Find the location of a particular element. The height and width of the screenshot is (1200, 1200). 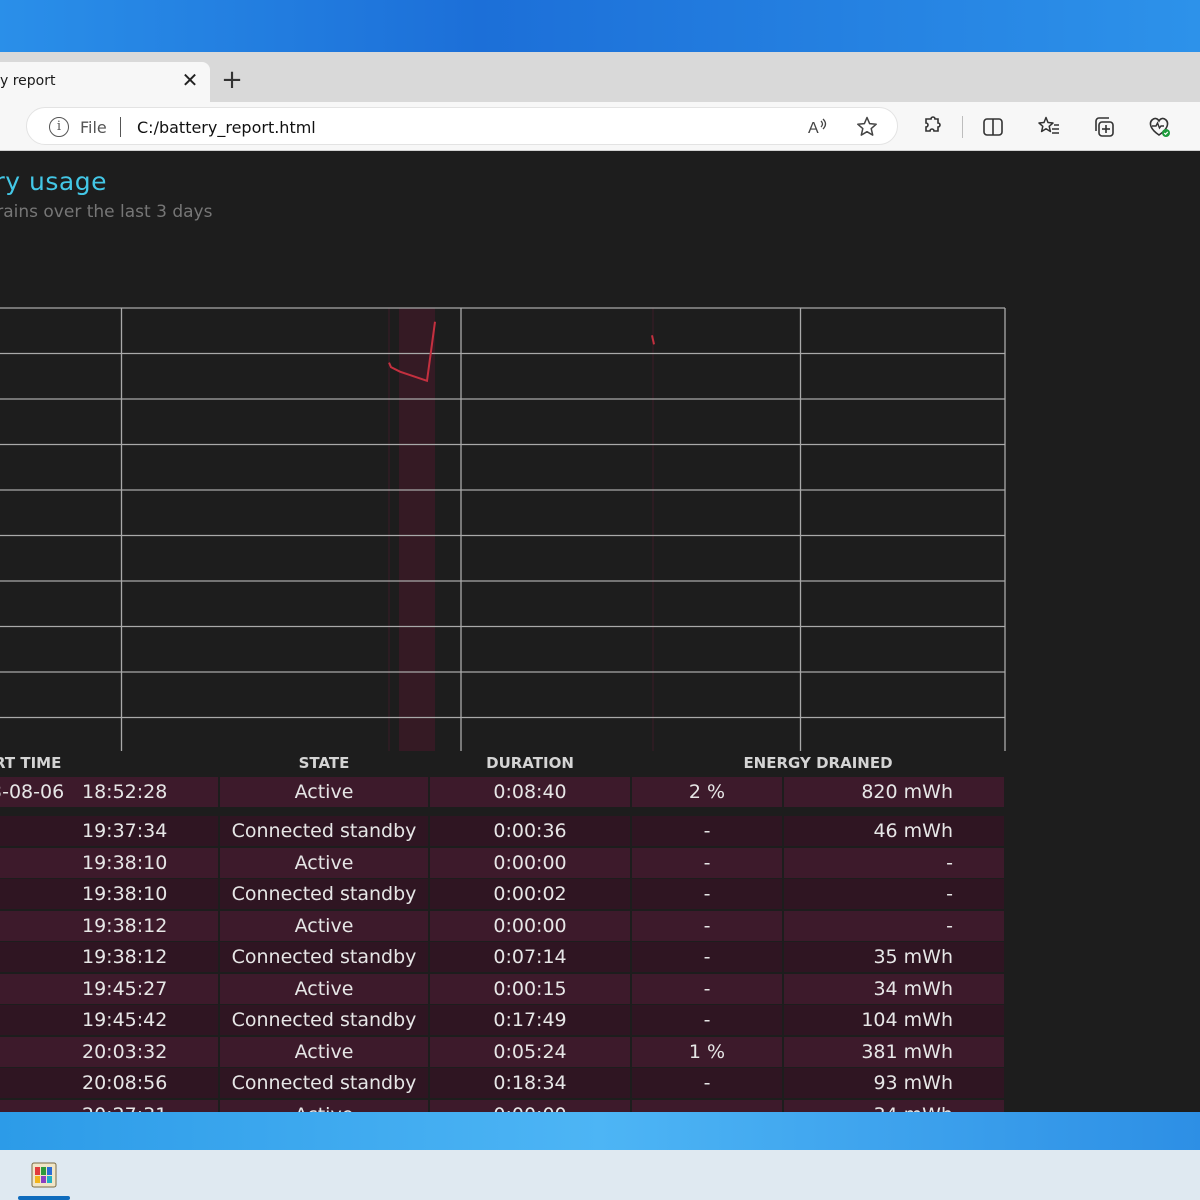

cell-start-time: 20:08:56 is located at coordinates (109, 1083).